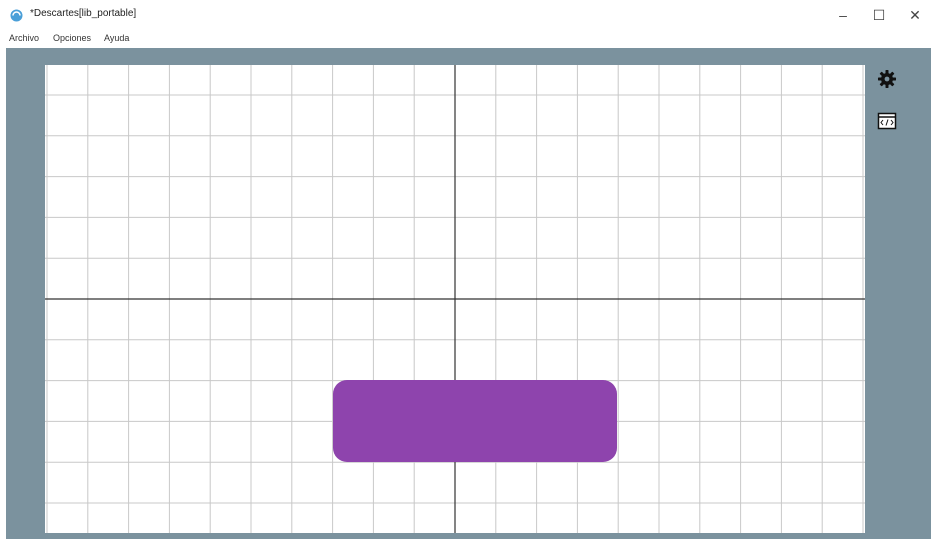  I want to click on code-editor-button, so click(887, 121).